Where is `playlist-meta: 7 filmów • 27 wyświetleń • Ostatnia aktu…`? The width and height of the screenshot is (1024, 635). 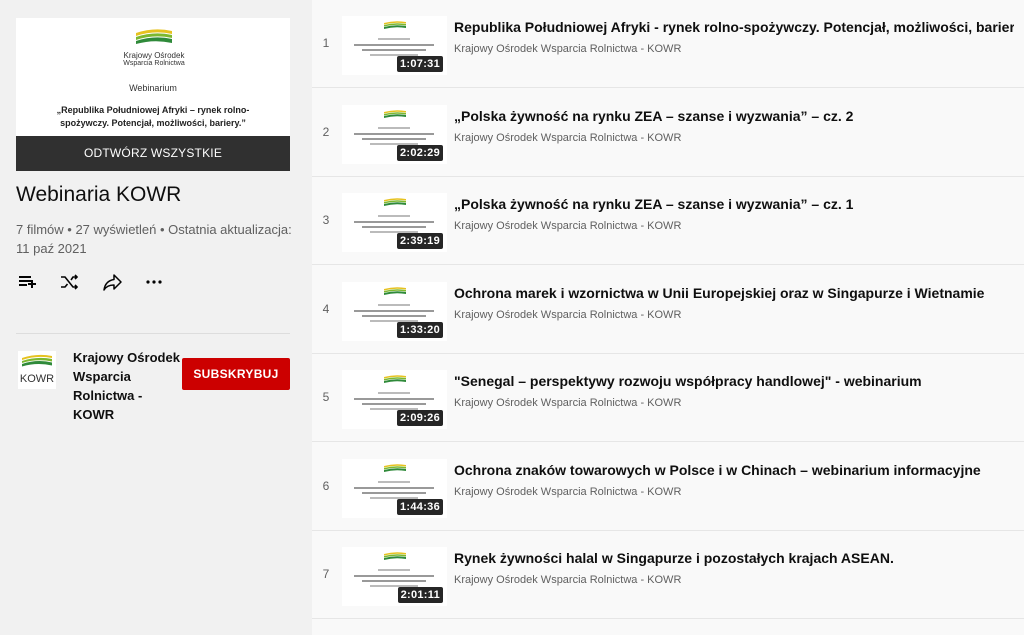
playlist-meta: 7 filmów • 27 wyświetleń • Ostatnia aktu… is located at coordinates (154, 239).